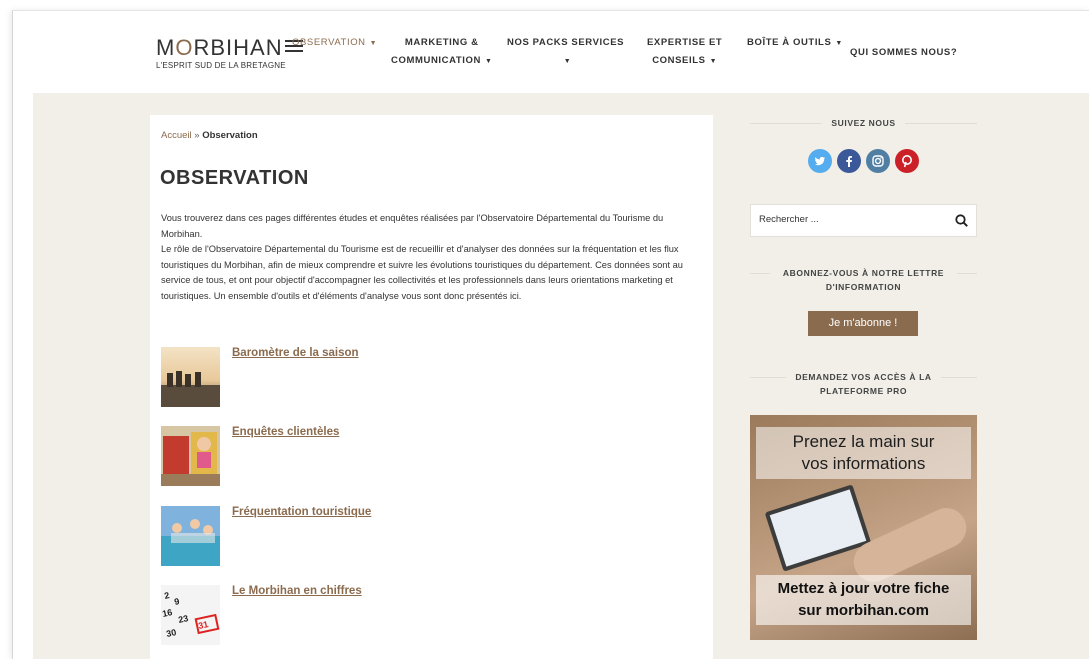 The width and height of the screenshot is (1089, 659). What do you see at coordinates (962, 221) in the screenshot?
I see `search-icon` at bounding box center [962, 221].